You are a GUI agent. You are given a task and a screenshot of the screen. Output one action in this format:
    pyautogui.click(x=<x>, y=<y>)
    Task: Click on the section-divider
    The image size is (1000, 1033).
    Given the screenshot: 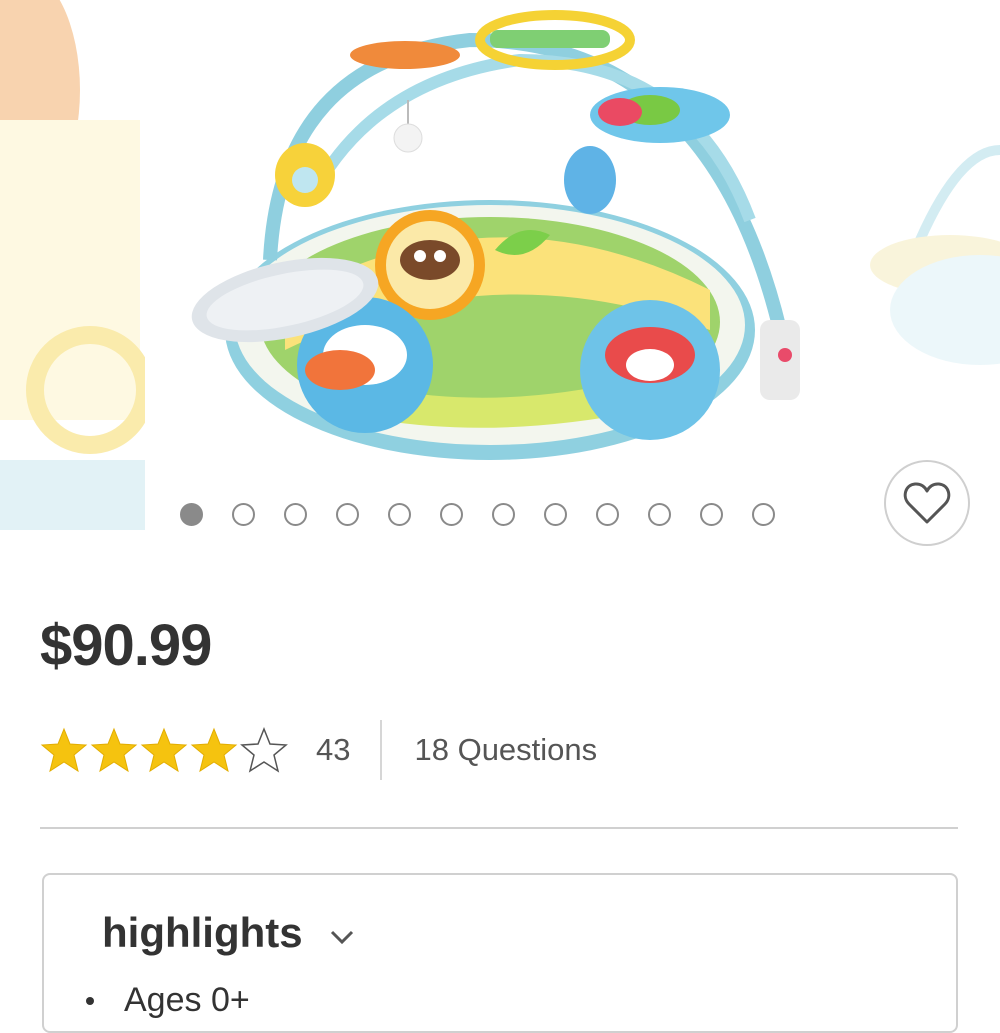 What is the action you would take?
    pyautogui.click(x=499, y=828)
    